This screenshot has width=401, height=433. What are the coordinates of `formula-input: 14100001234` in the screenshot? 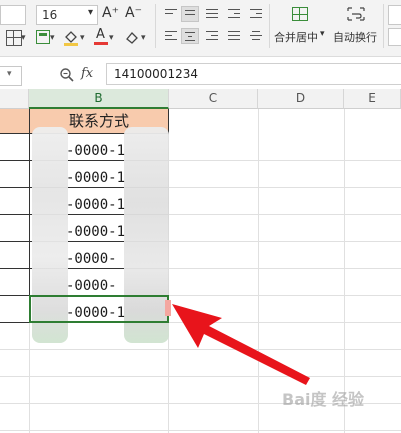 It's located at (253, 74).